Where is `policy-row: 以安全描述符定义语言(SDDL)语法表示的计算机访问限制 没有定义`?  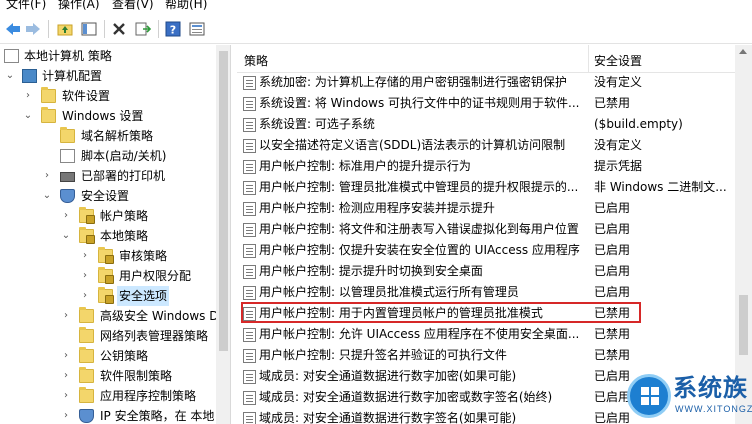
policy-row: 以安全描述符定义语言(SDDL)语法表示的计算机访问限制 没有定义 is located at coordinates (494, 145).